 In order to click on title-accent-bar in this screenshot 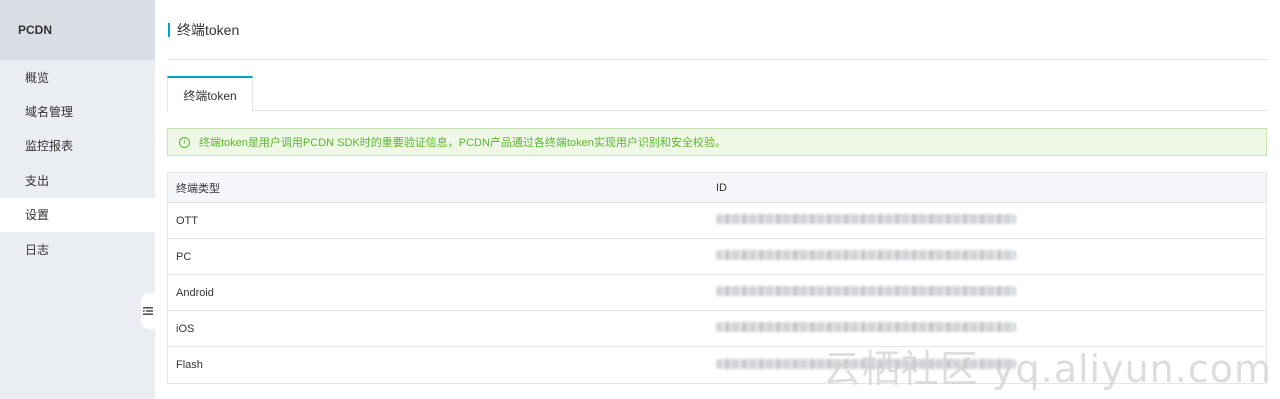, I will do `click(169, 30)`.